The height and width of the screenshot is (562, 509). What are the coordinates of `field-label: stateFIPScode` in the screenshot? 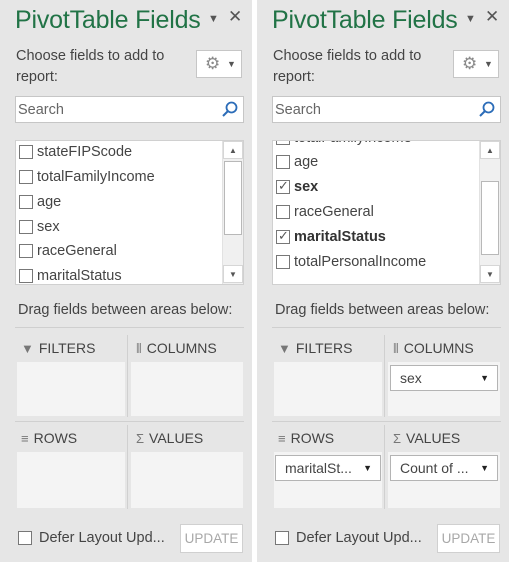 It's located at (85, 152).